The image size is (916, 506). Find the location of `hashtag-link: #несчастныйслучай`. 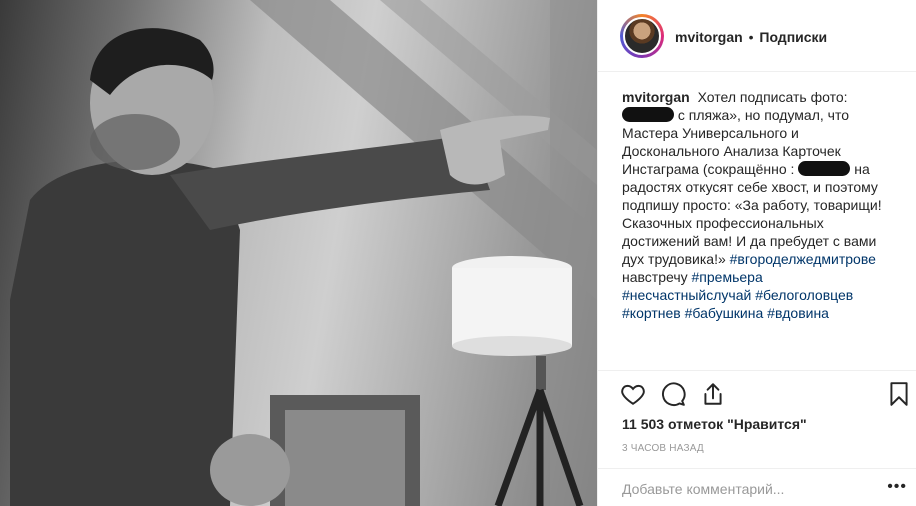

hashtag-link: #несчастныйслучай is located at coordinates (686, 295).